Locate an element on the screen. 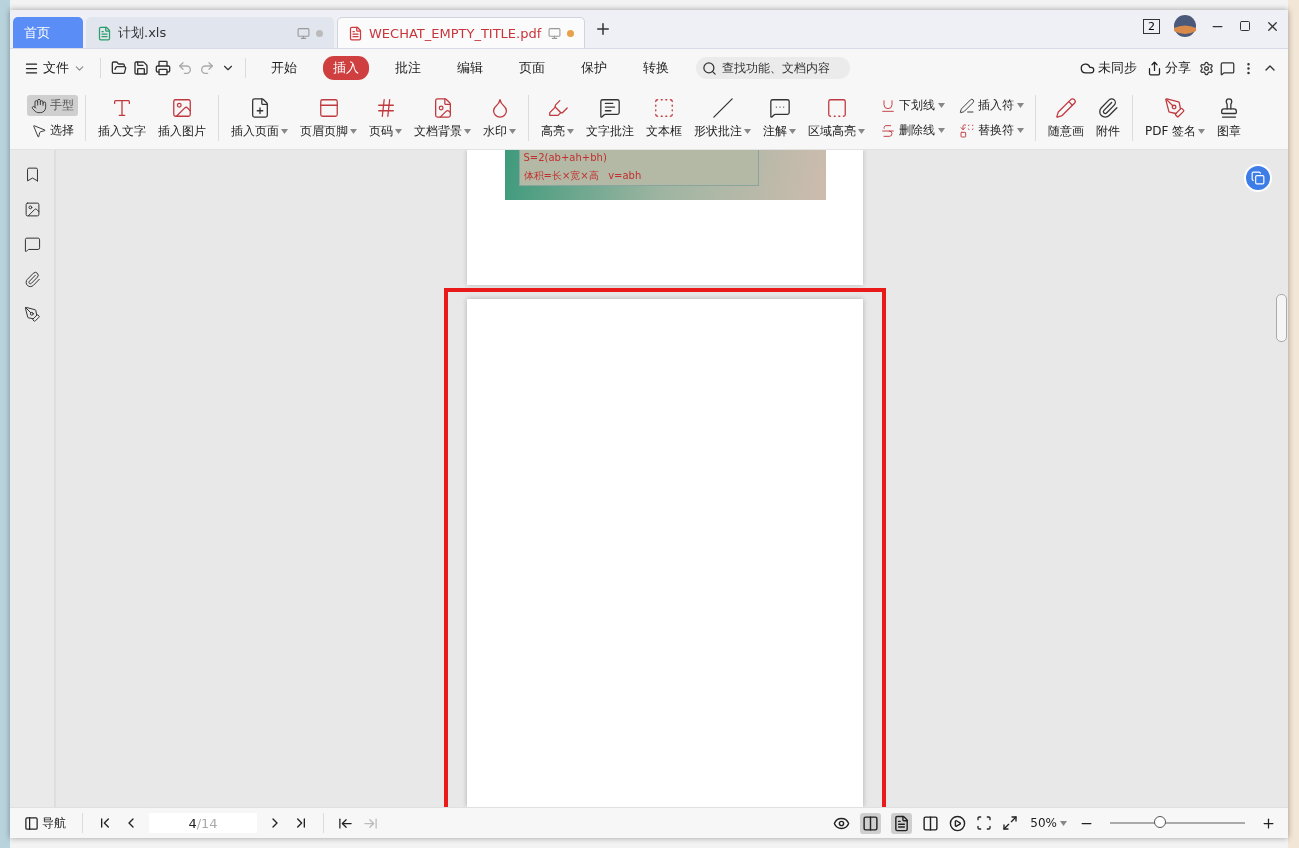  file-menu: 文件 is located at coordinates (55, 68).